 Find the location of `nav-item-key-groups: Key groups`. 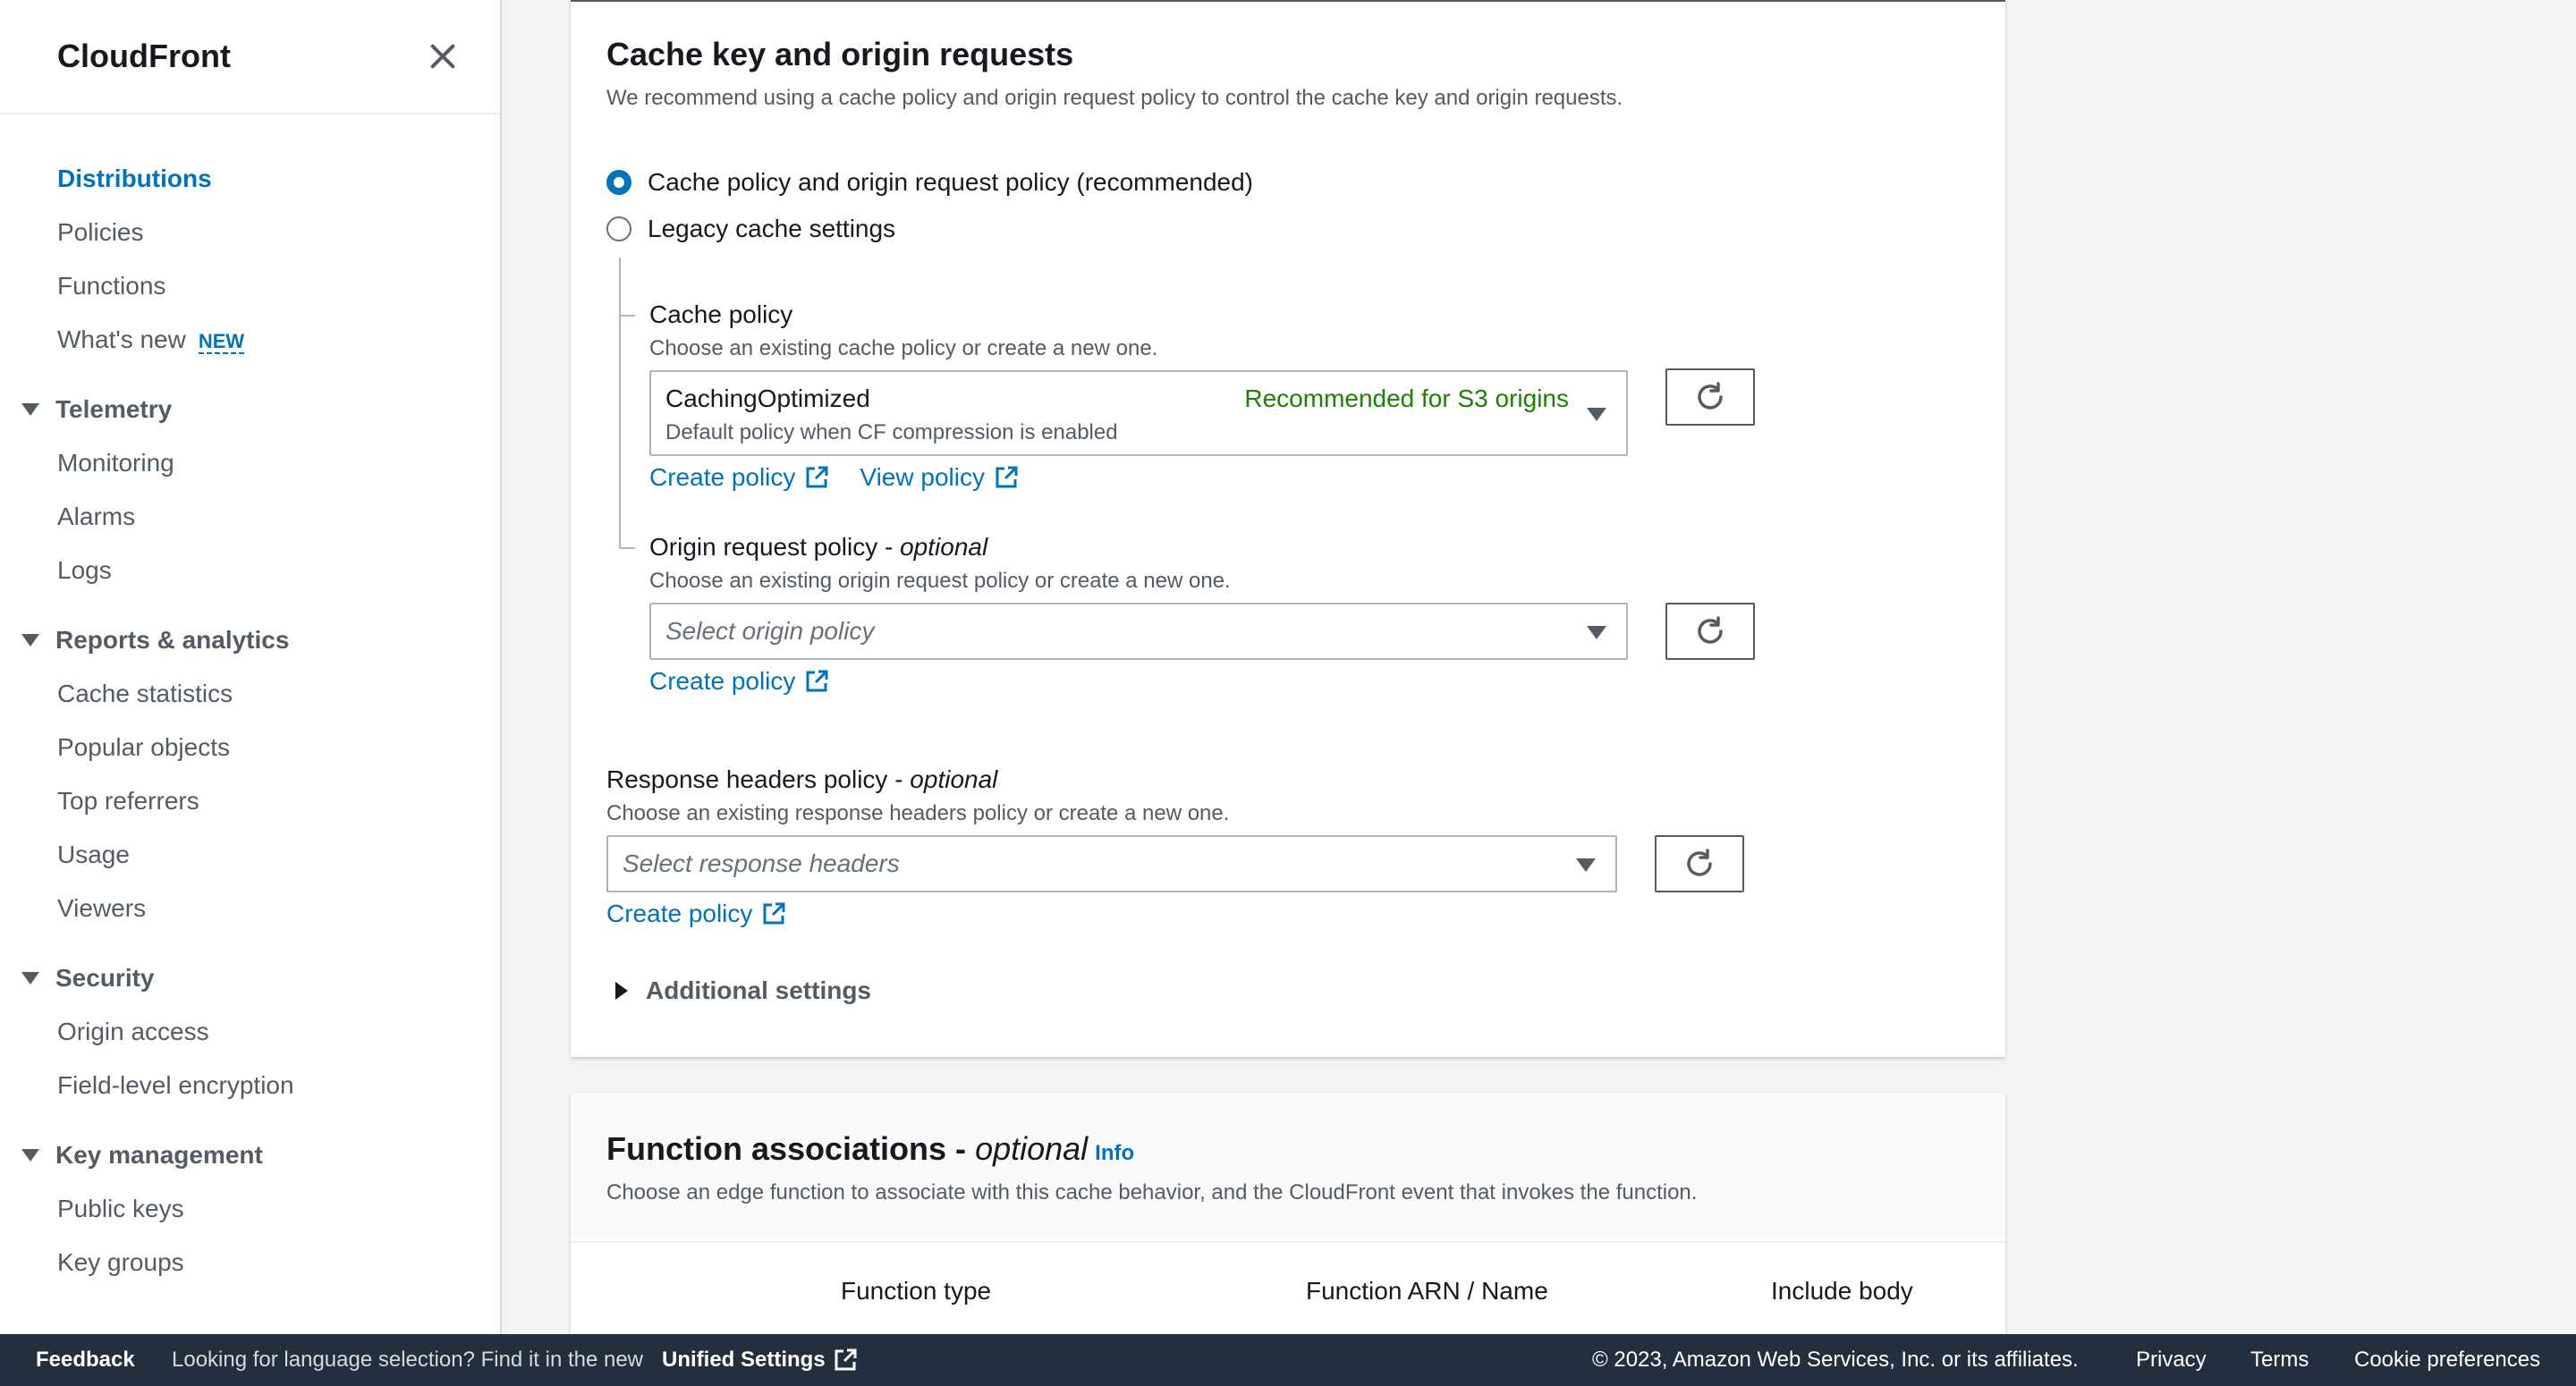

nav-item-key-groups: Key groups is located at coordinates (250, 1262).